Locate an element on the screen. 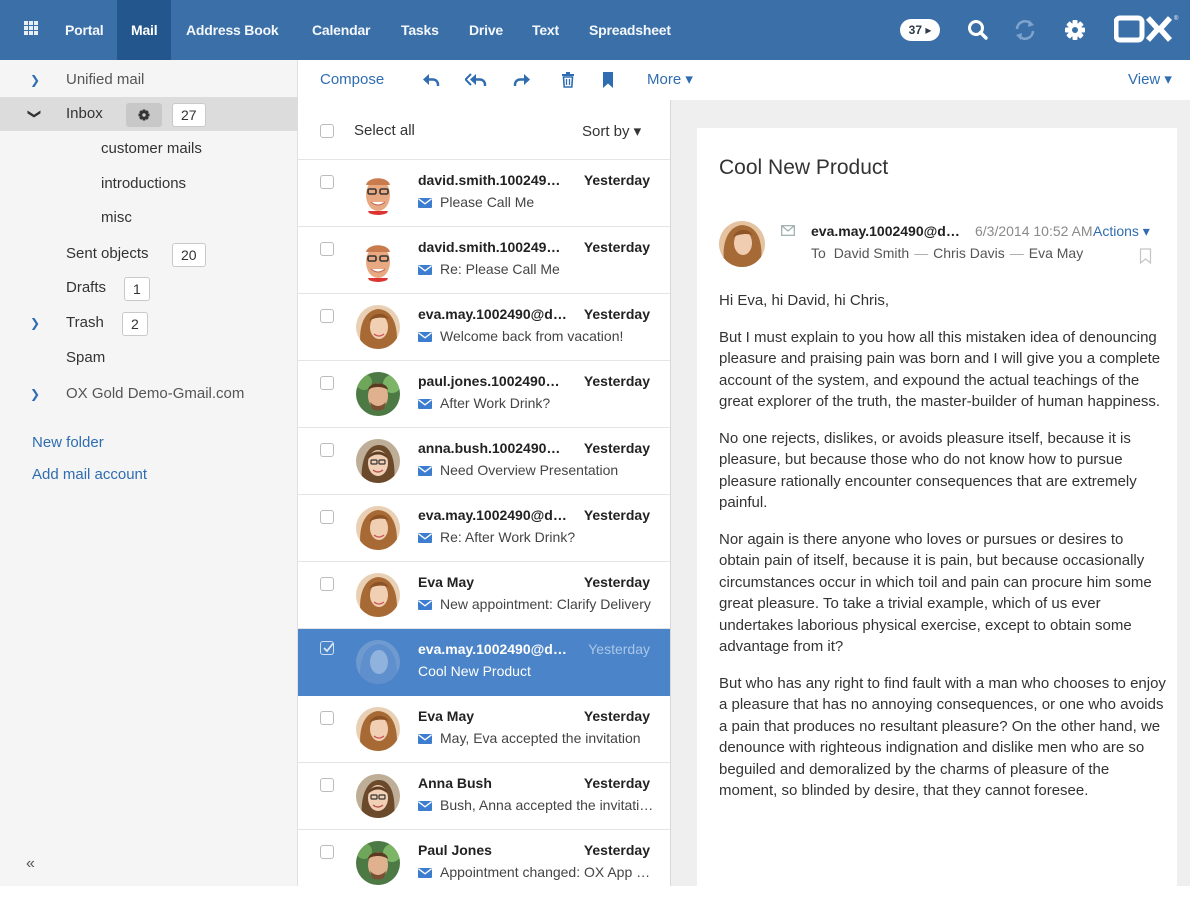  select-all-label: Select all is located at coordinates (384, 130).